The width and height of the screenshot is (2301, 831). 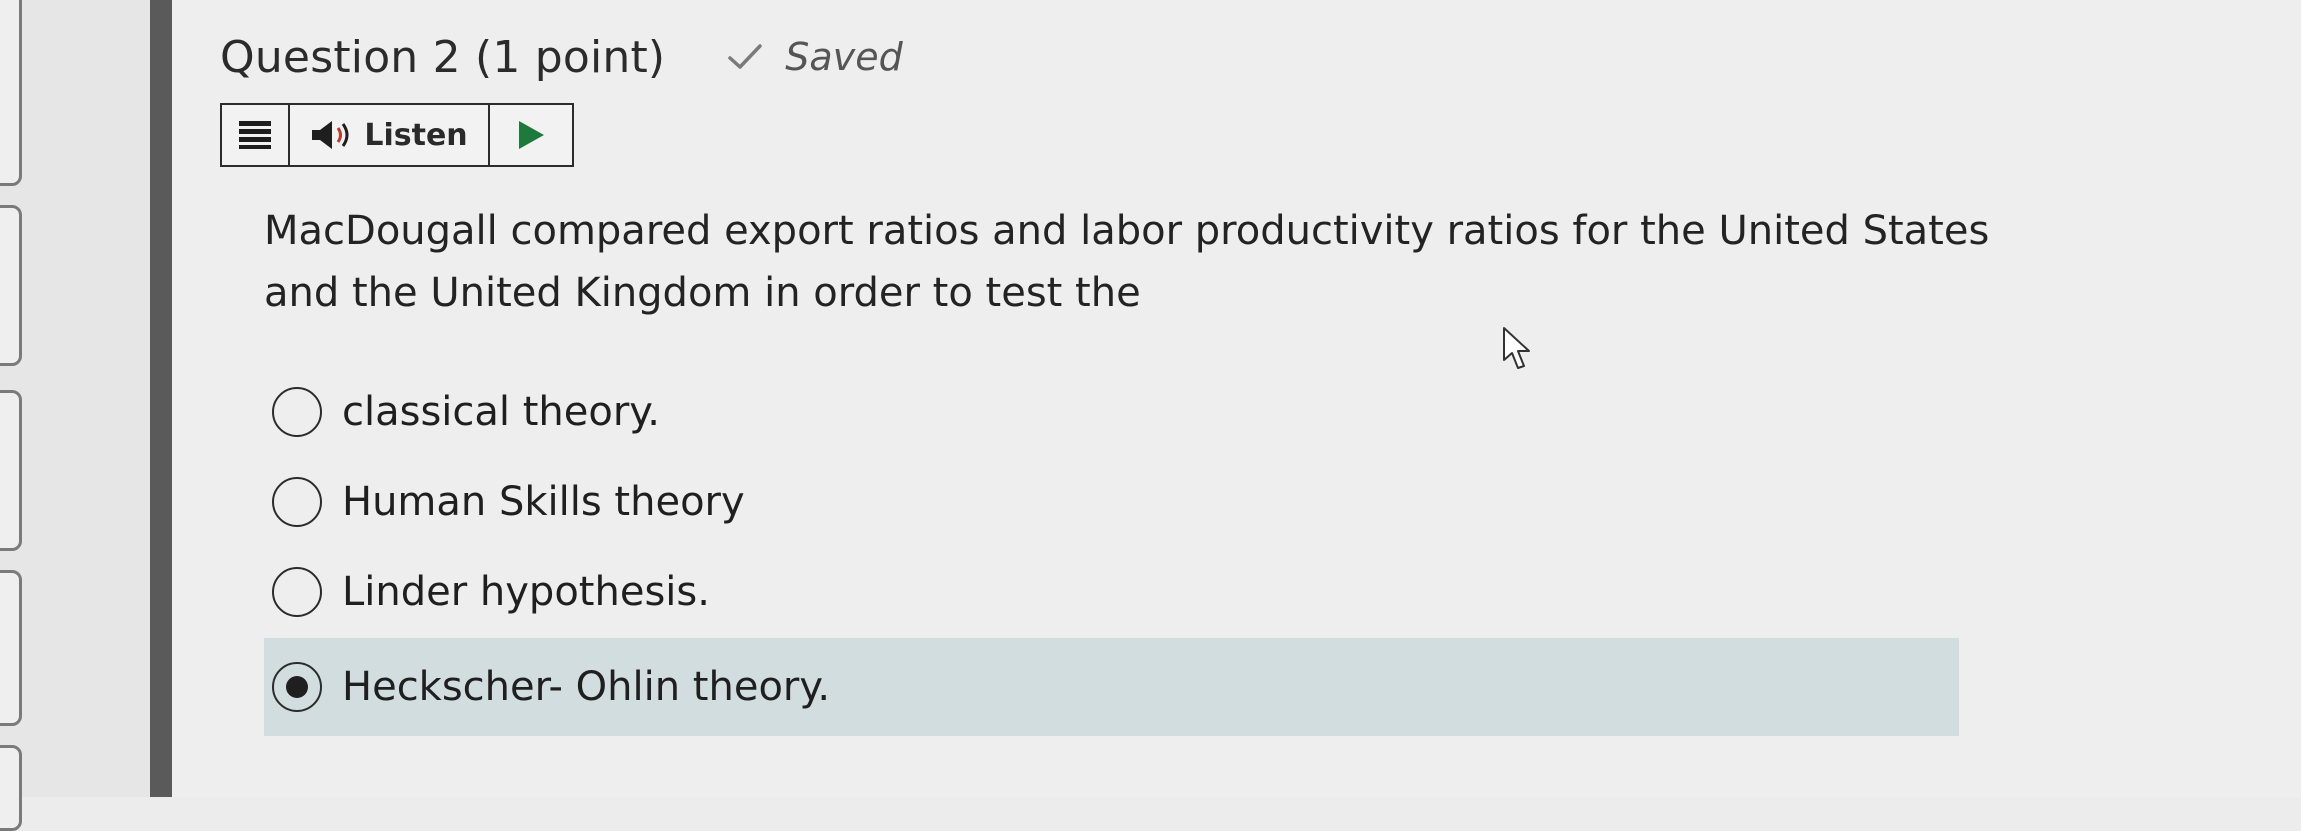 What do you see at coordinates (543, 502) in the screenshot?
I see `choice-label: Human Skills theory` at bounding box center [543, 502].